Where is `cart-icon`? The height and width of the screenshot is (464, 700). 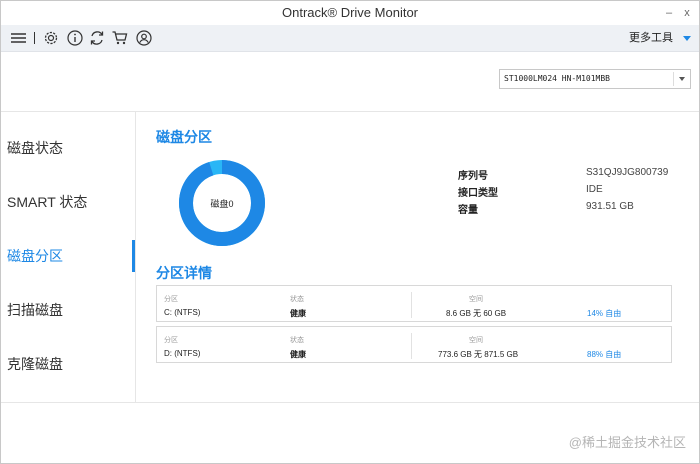
cart-icon is located at coordinates (120, 38).